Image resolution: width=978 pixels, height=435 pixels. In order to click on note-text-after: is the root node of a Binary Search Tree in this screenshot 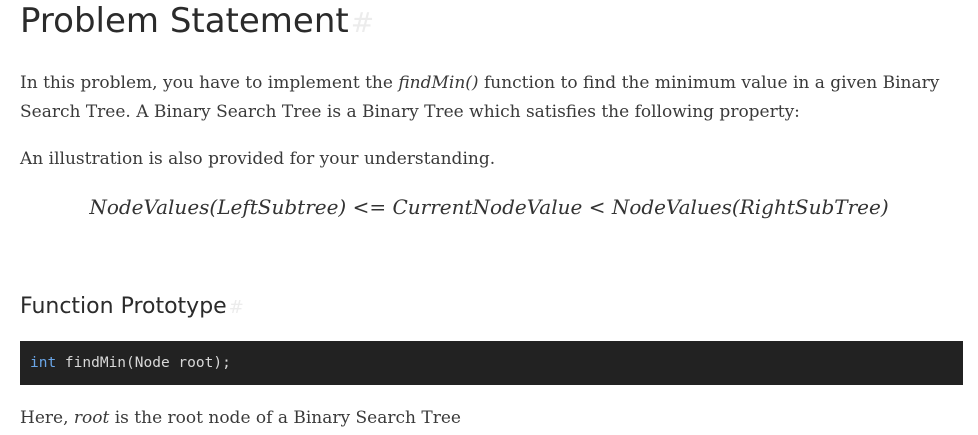, I will do `click(285, 418)`.